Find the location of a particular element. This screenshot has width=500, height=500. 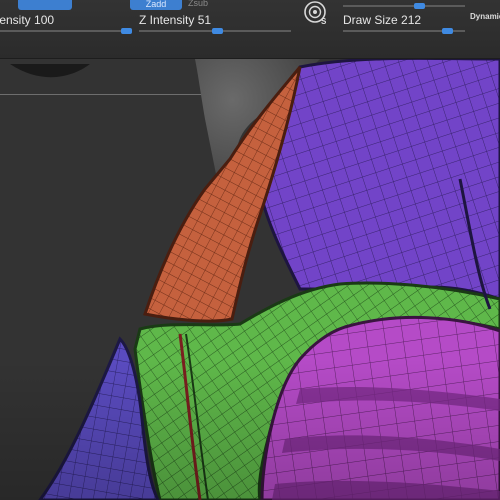

z-intensity-slider is located at coordinates (215, 31).